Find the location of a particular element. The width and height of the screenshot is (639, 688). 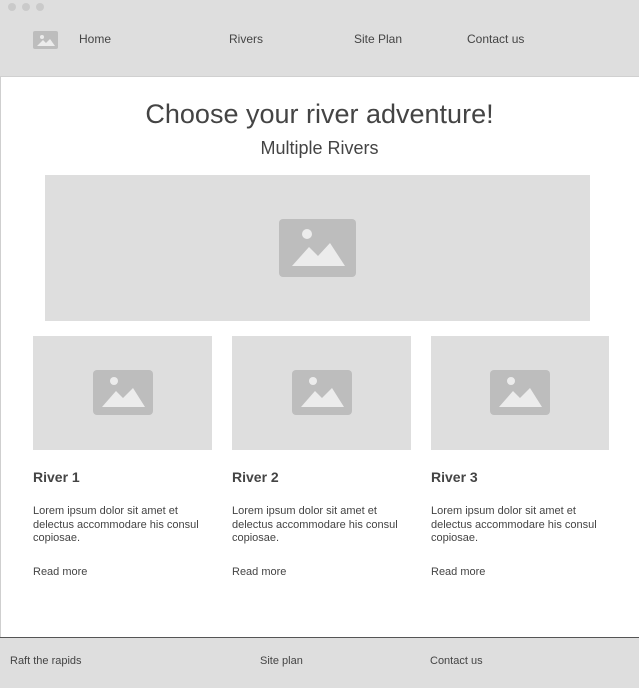

header: Home Rivers Site Plan Contact us is located at coordinates (319, 38).